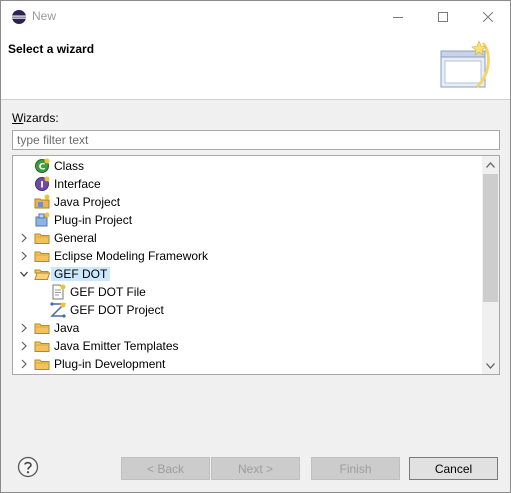  Describe the element at coordinates (465, 64) in the screenshot. I see `new-wizard-banner-icon` at that location.